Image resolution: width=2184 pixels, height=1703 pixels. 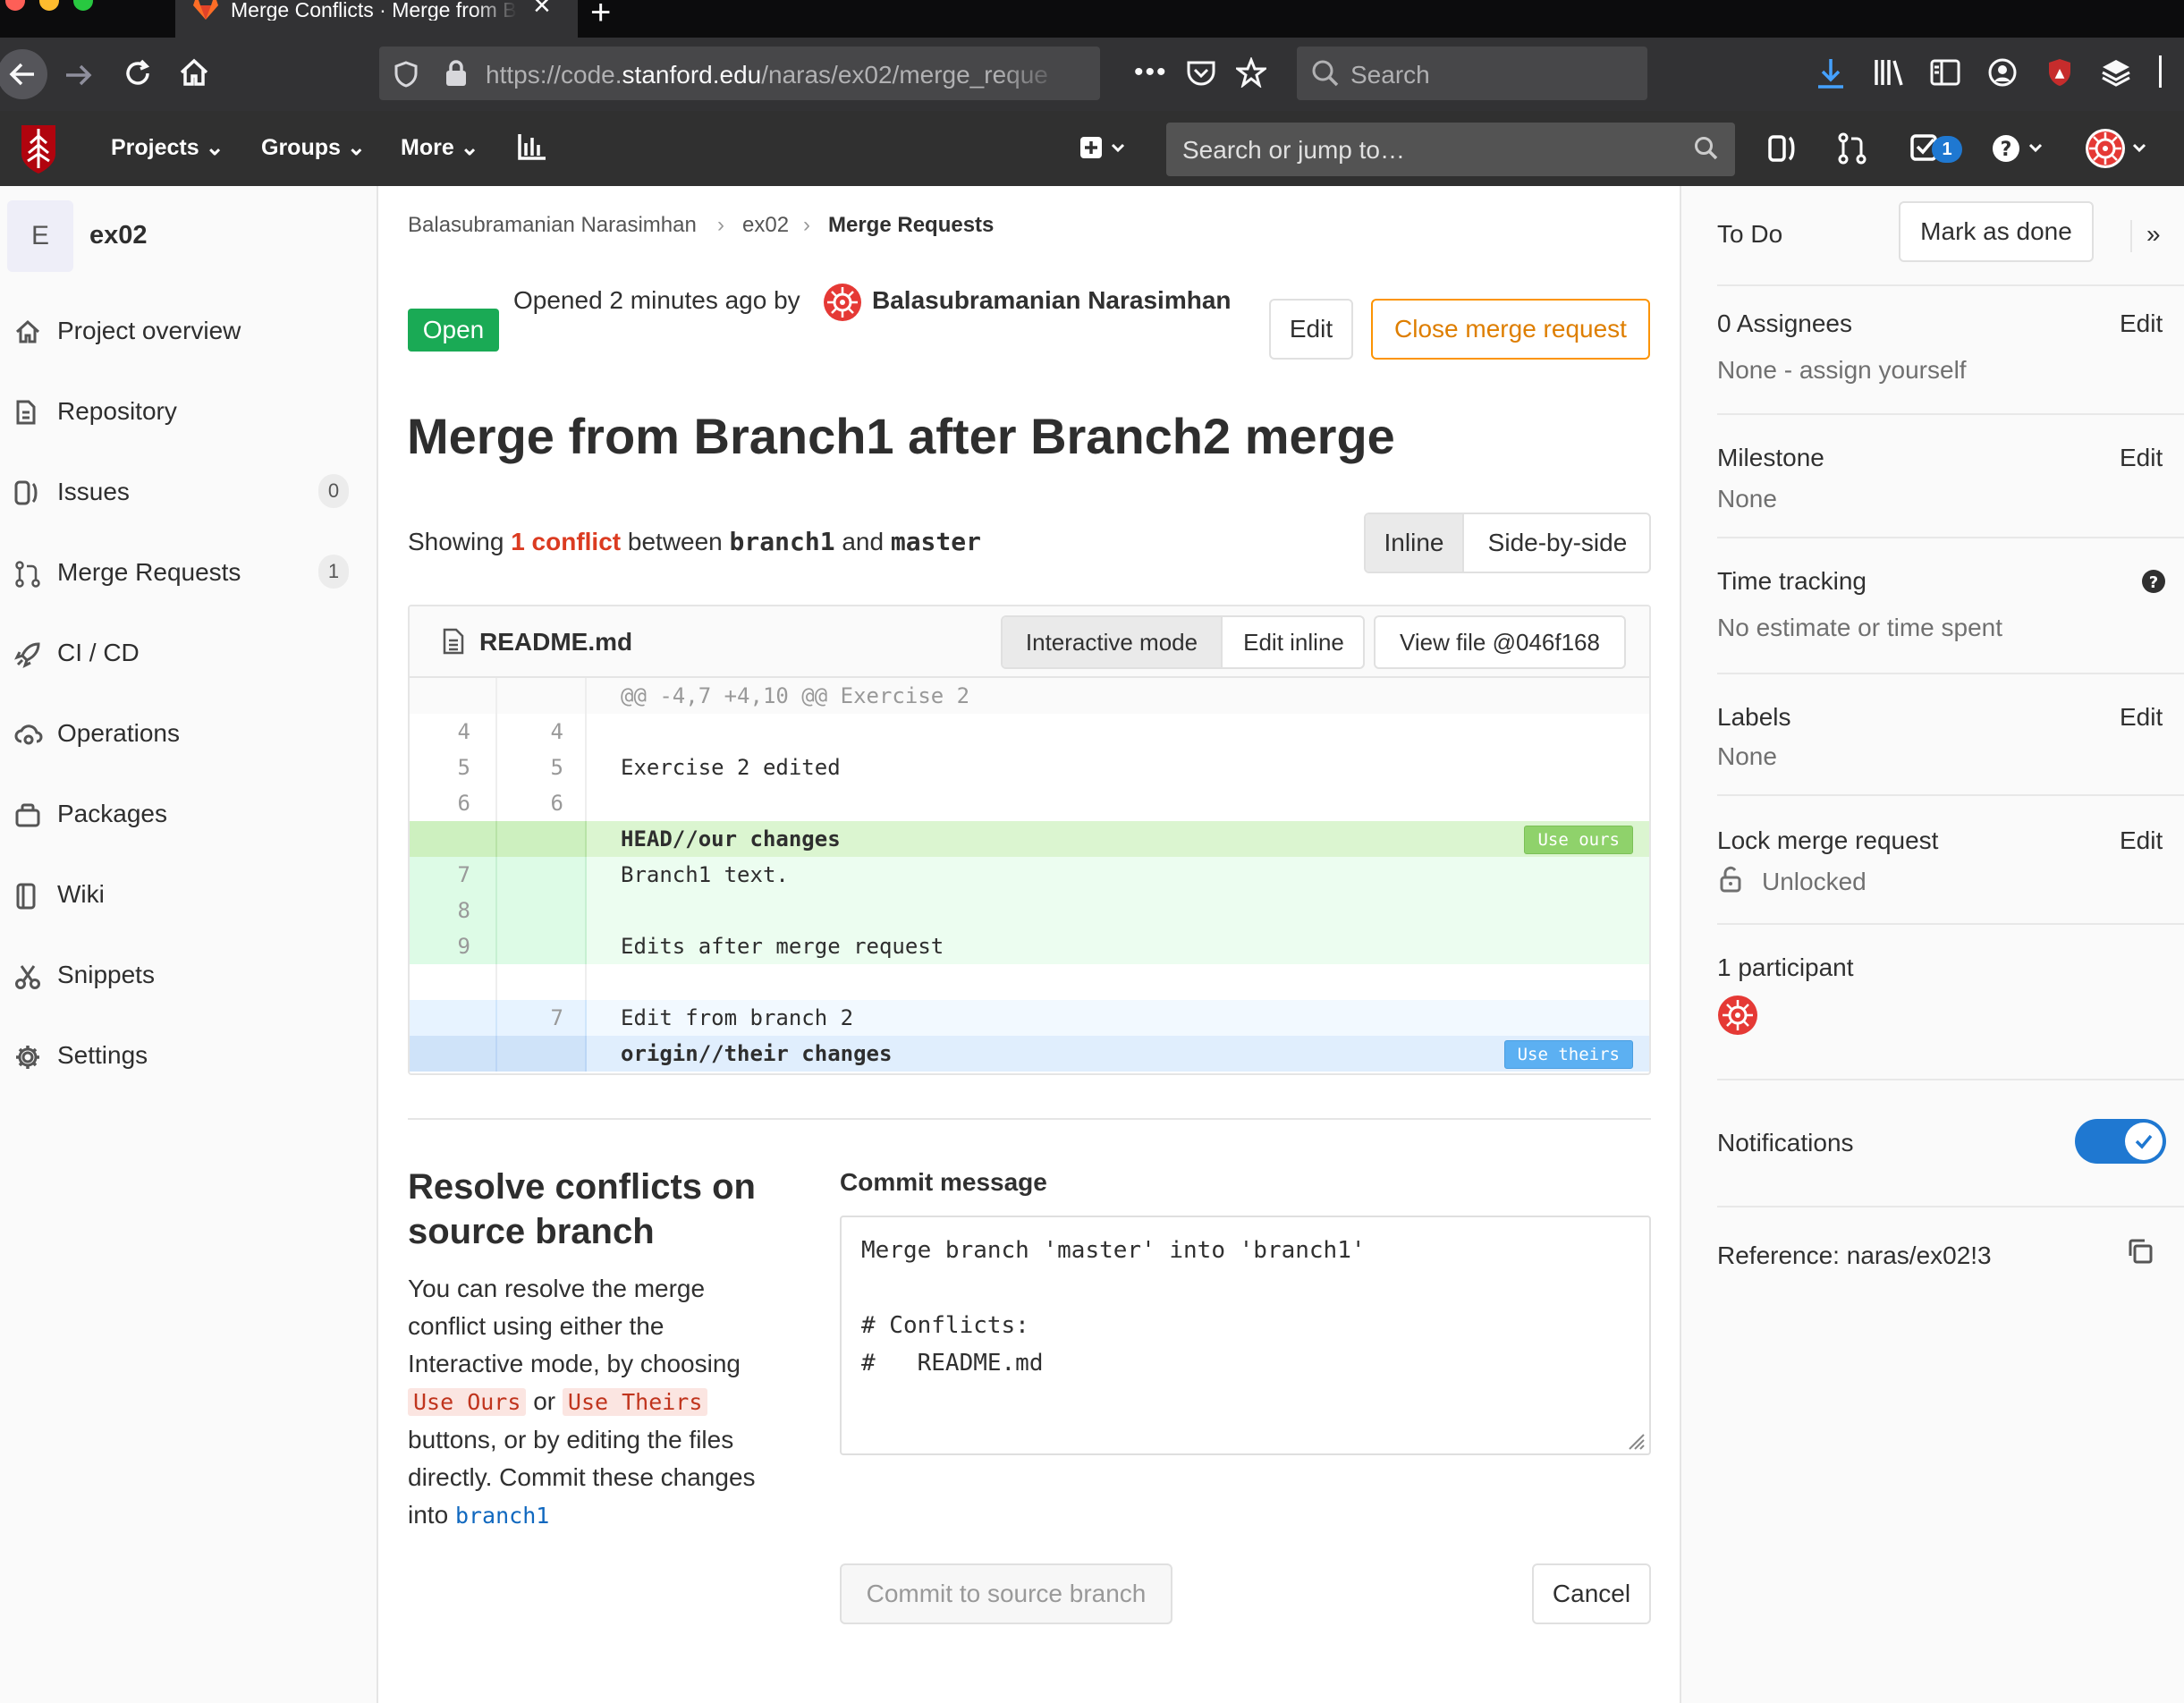 I want to click on use-ours-button: Use ours, so click(x=1578, y=840).